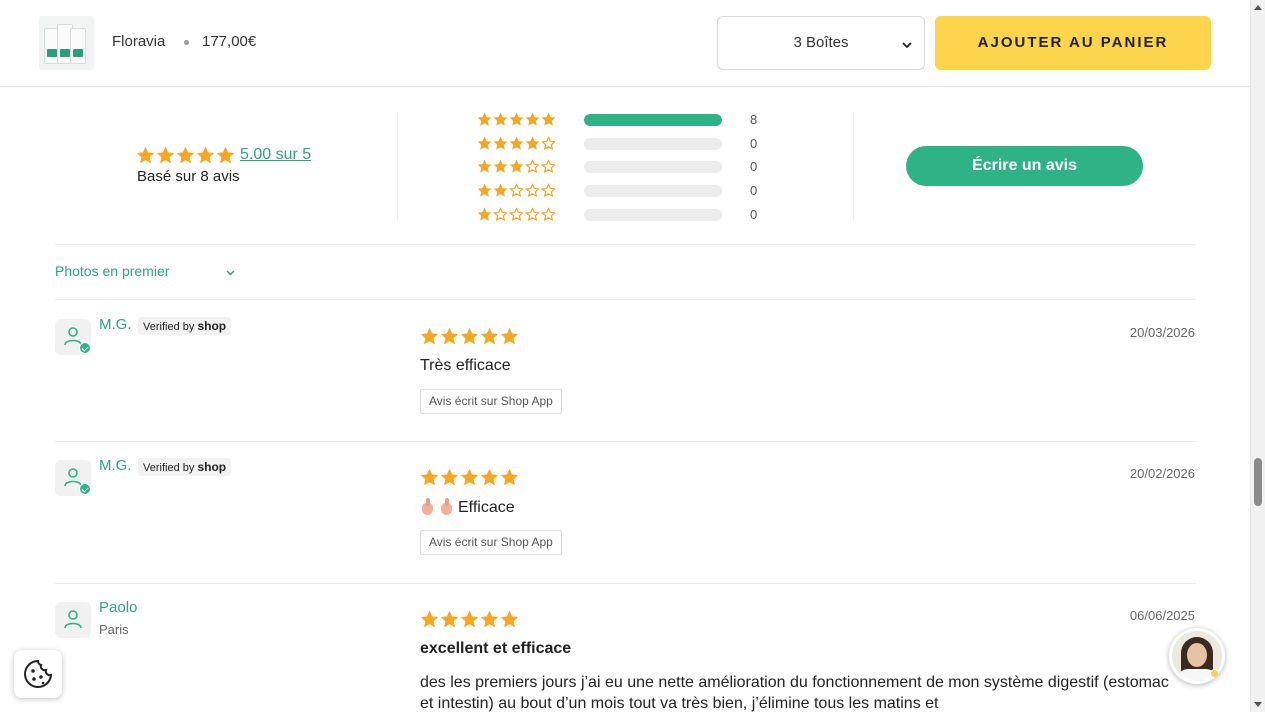 This screenshot has width=1265, height=712. Describe the element at coordinates (66, 43) in the screenshot. I see `product-thumbnail` at that location.